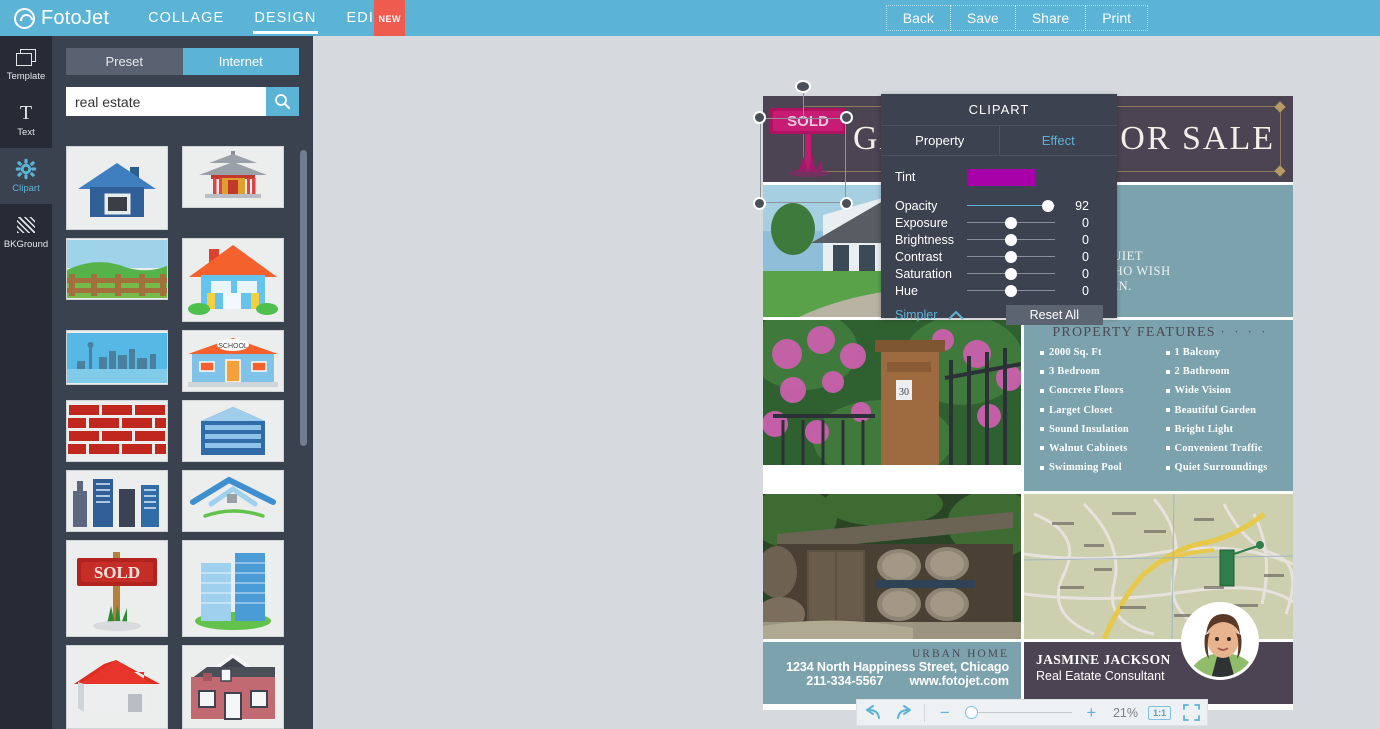 The width and height of the screenshot is (1380, 729). Describe the element at coordinates (1058, 140) in the screenshot. I see `tab-effect: Effect` at that location.